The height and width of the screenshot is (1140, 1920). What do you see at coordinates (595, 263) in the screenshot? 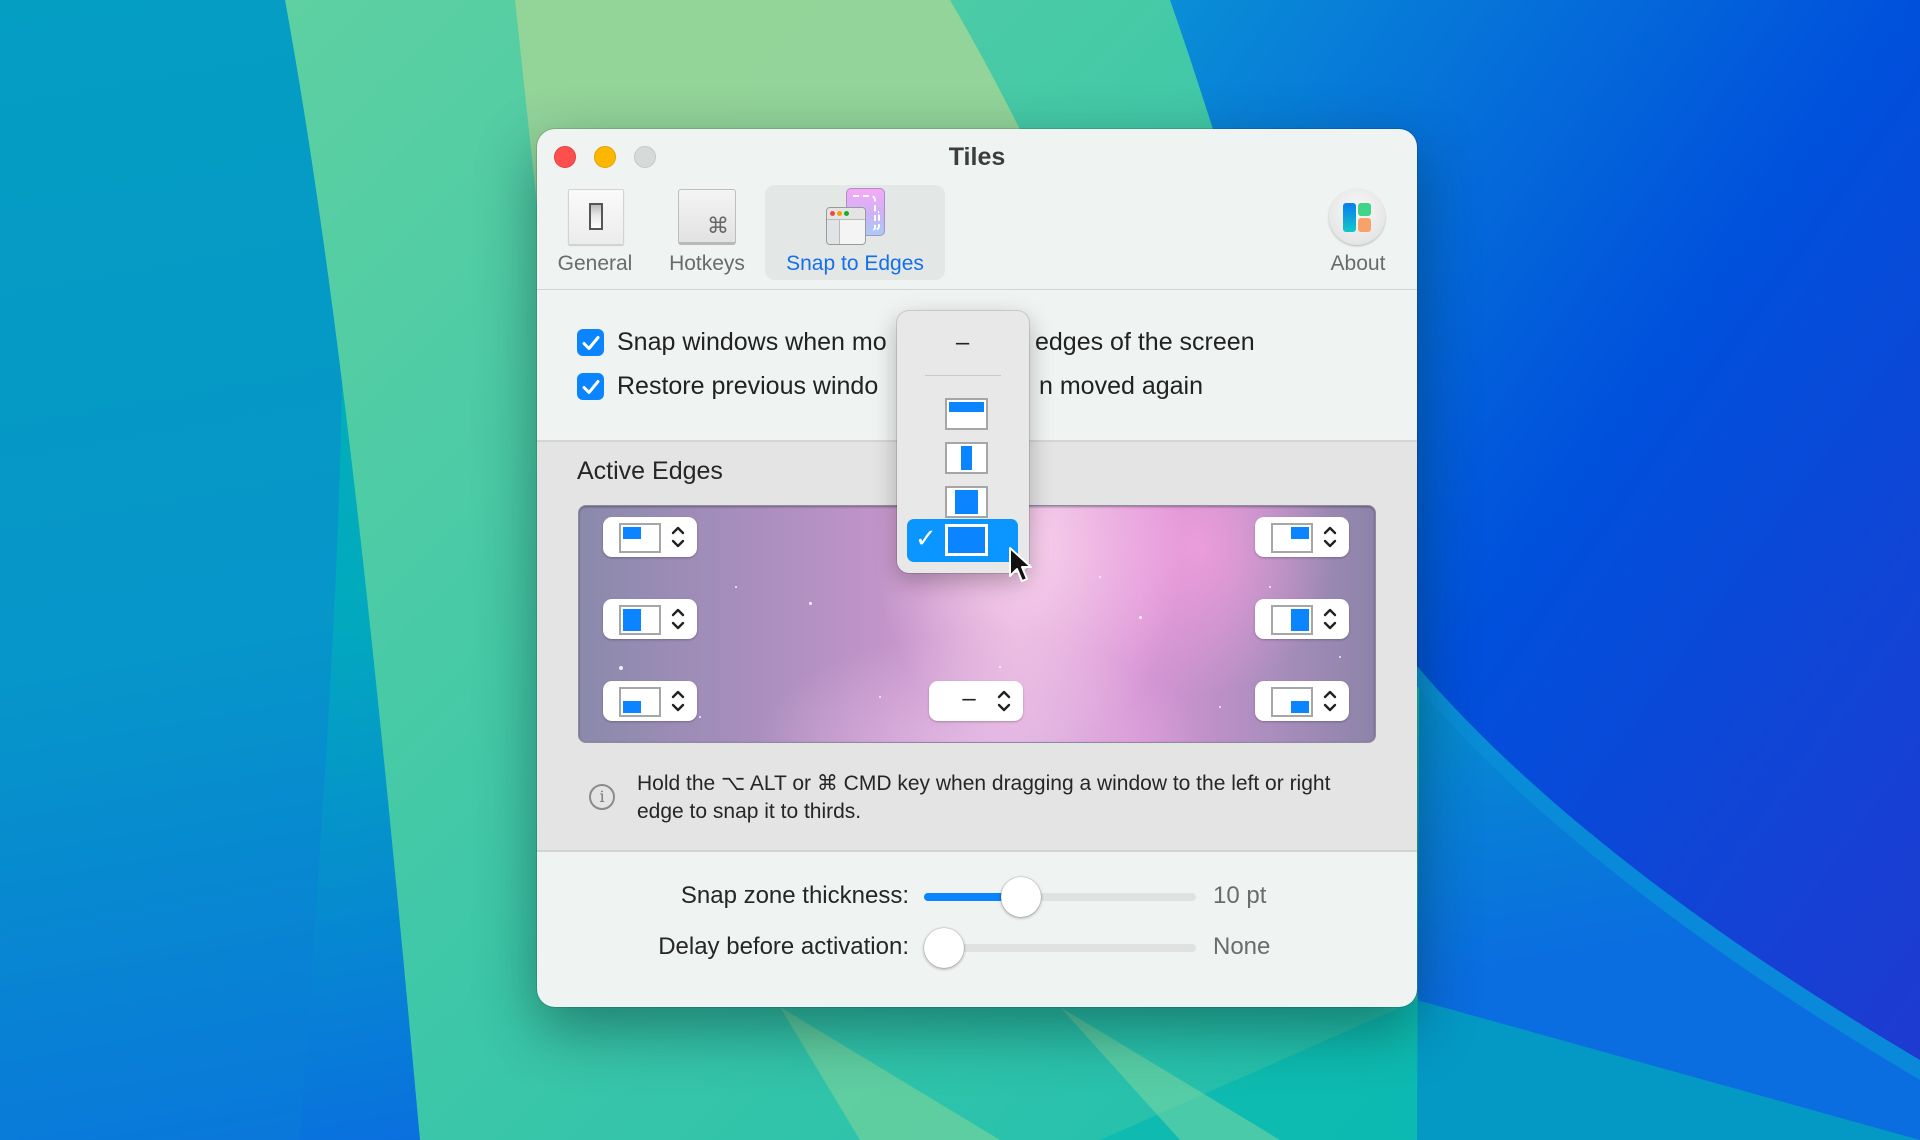
I see `tab-general-label: General` at bounding box center [595, 263].